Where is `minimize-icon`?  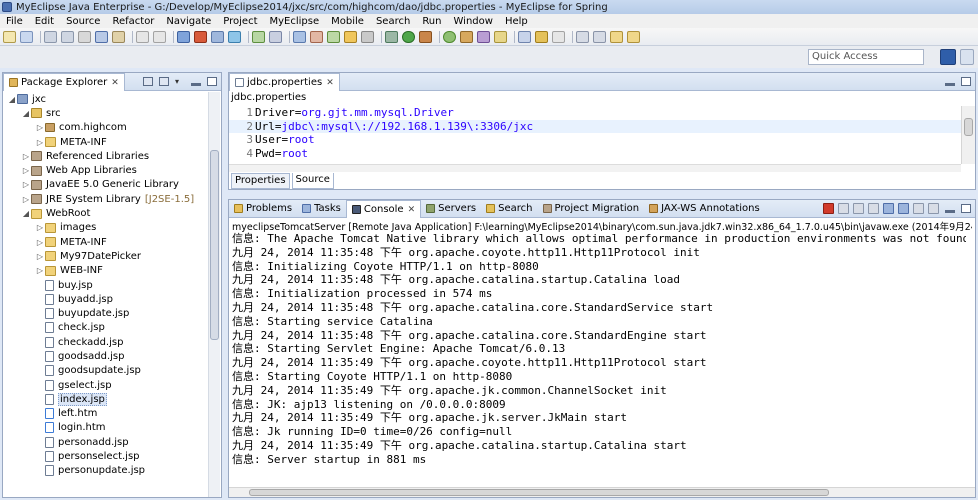 minimize-icon is located at coordinates (950, 211).